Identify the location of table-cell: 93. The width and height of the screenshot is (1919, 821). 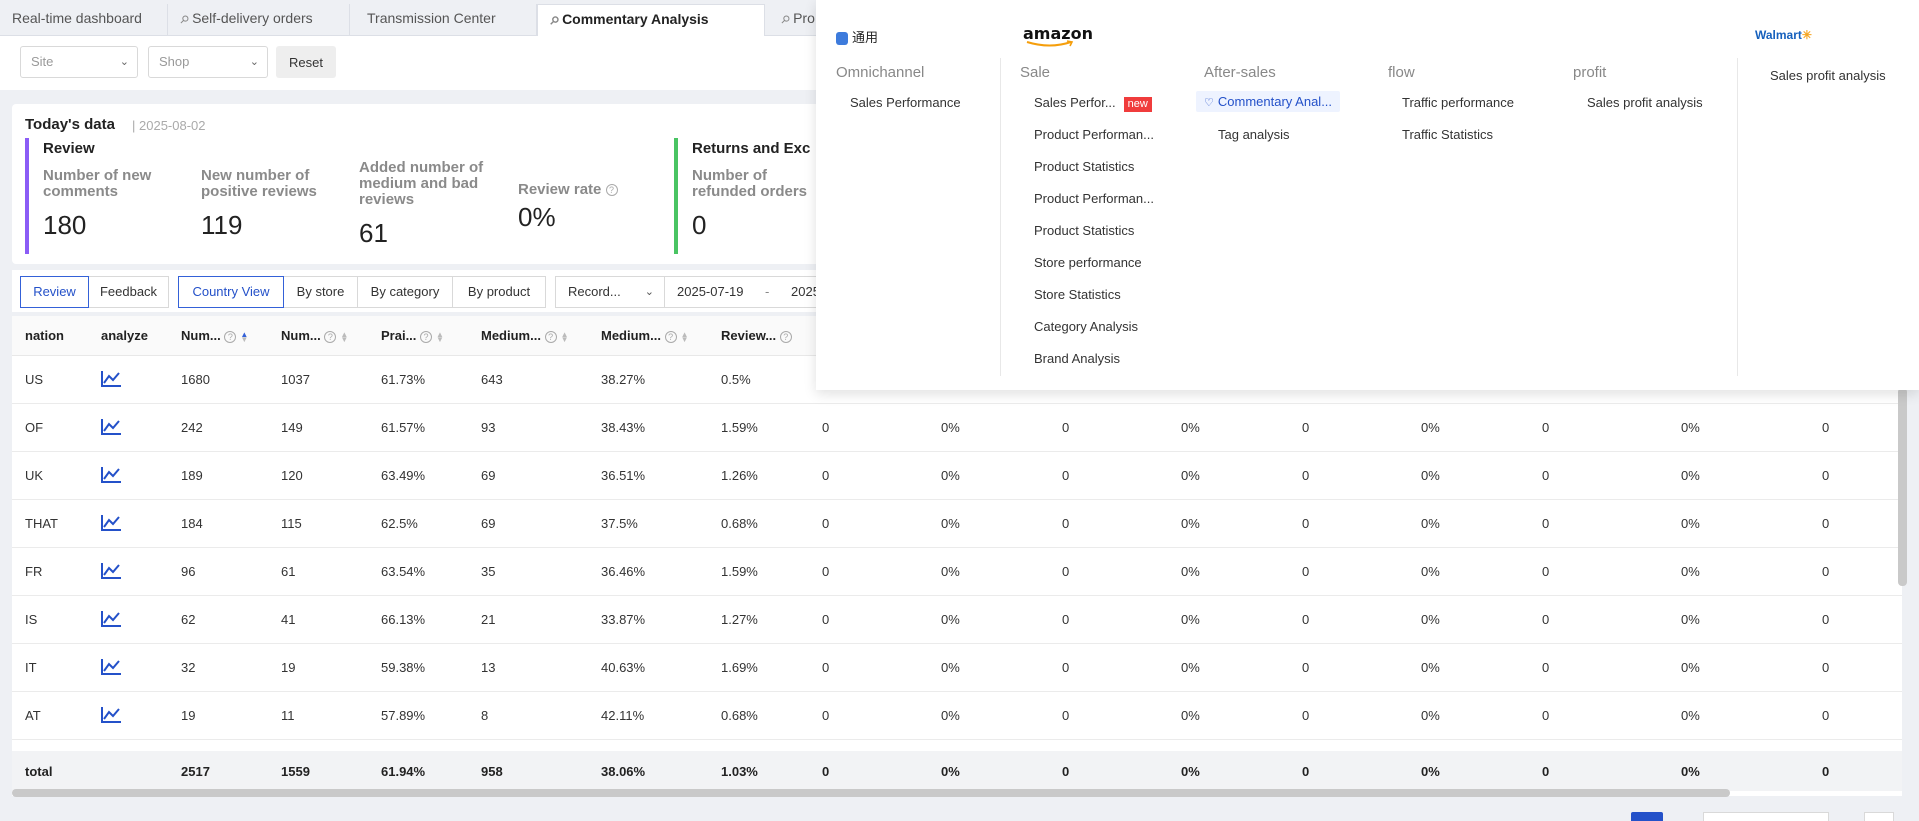
(488, 427).